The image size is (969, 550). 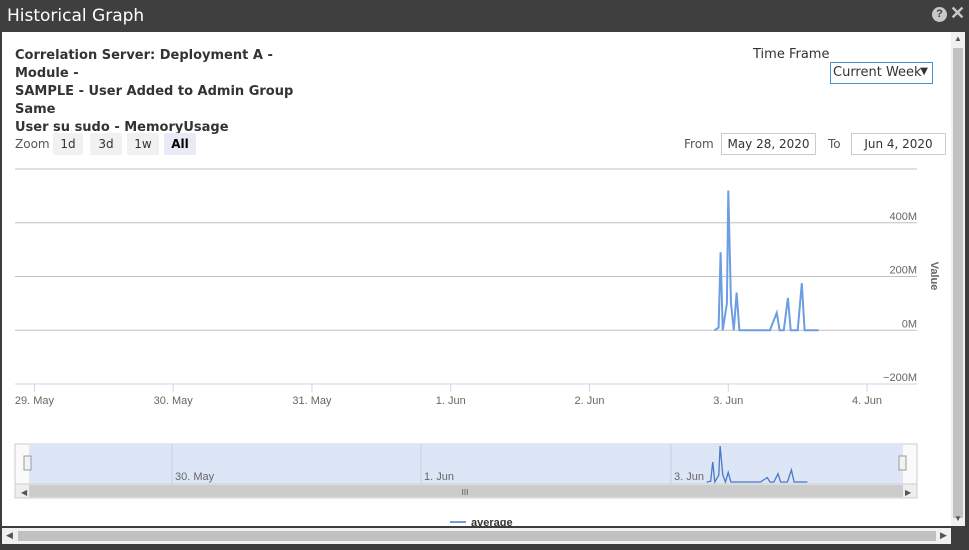 I want to click on vertical-scrollbar: ▲ ▼, so click(x=958, y=279).